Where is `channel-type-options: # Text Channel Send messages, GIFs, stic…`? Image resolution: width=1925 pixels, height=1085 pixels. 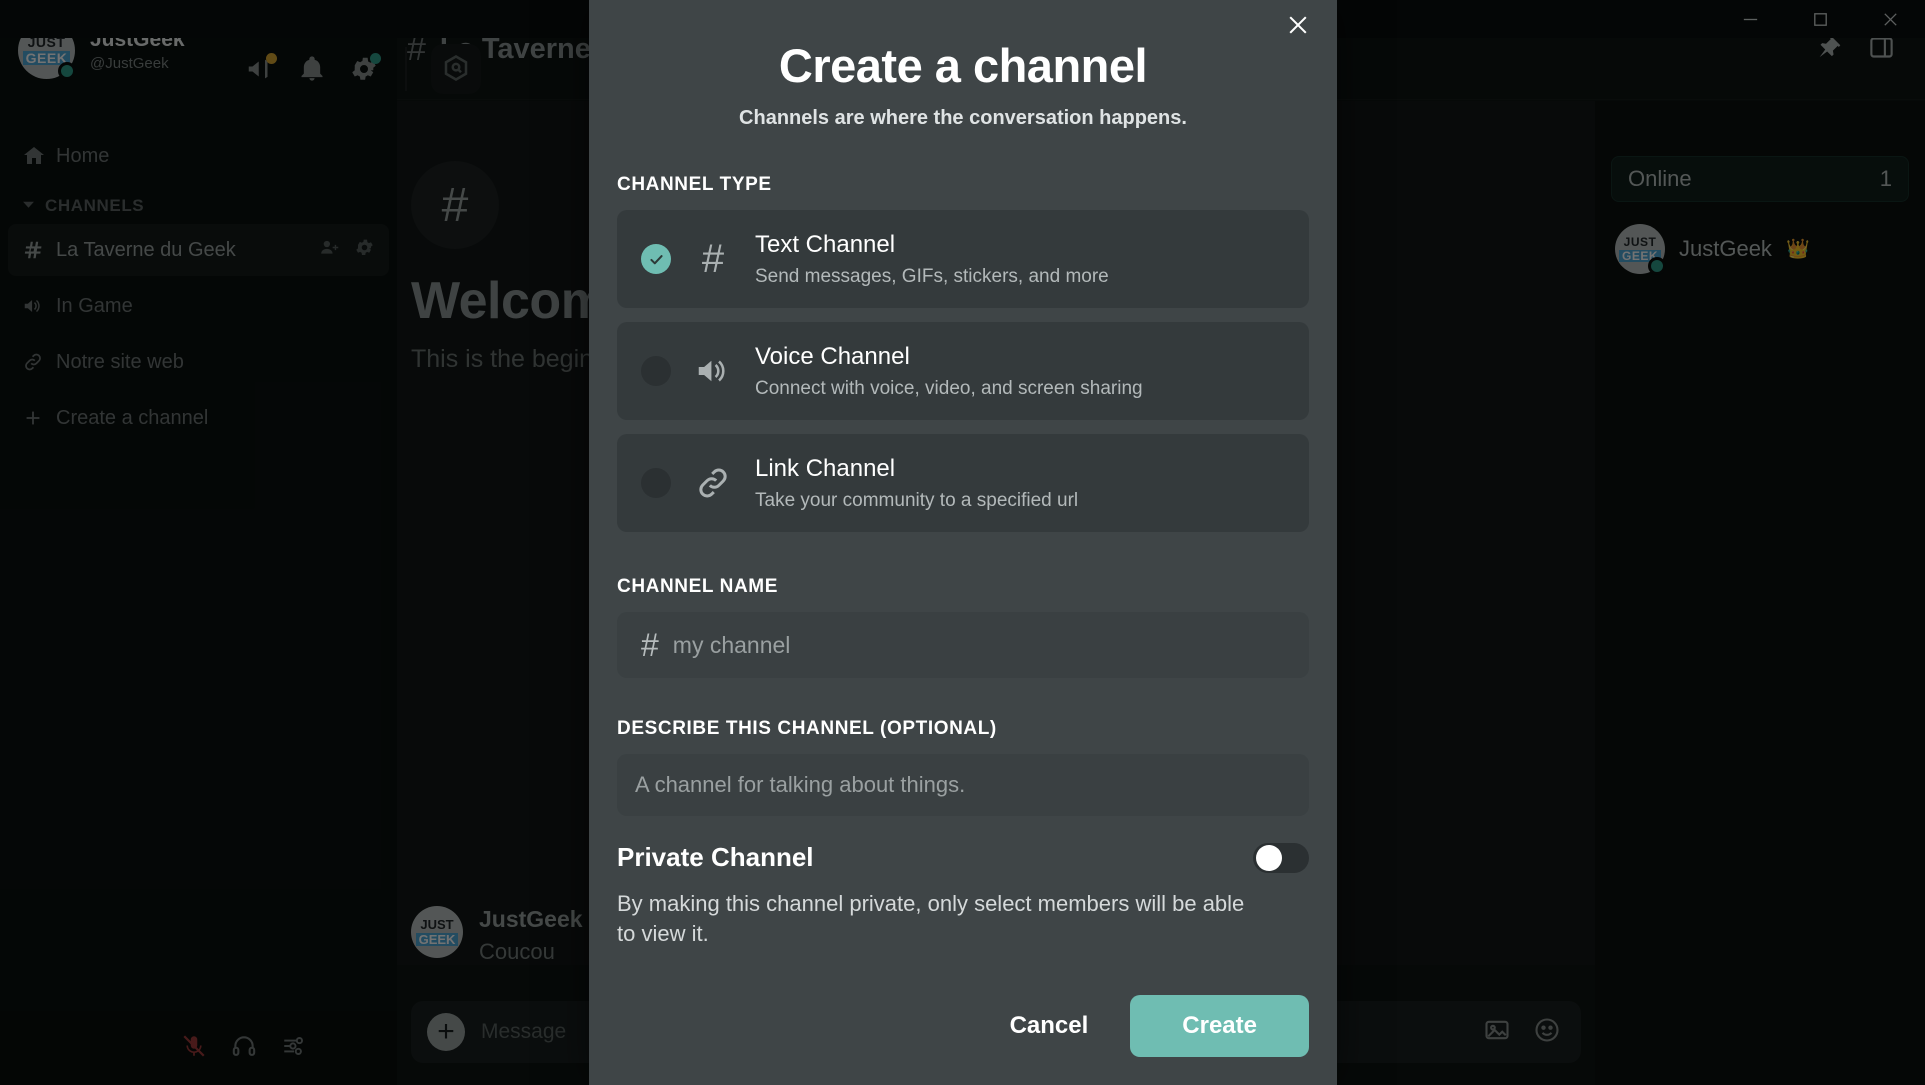
channel-type-options: # Text Channel Send messages, GIFs, stic… is located at coordinates (963, 371).